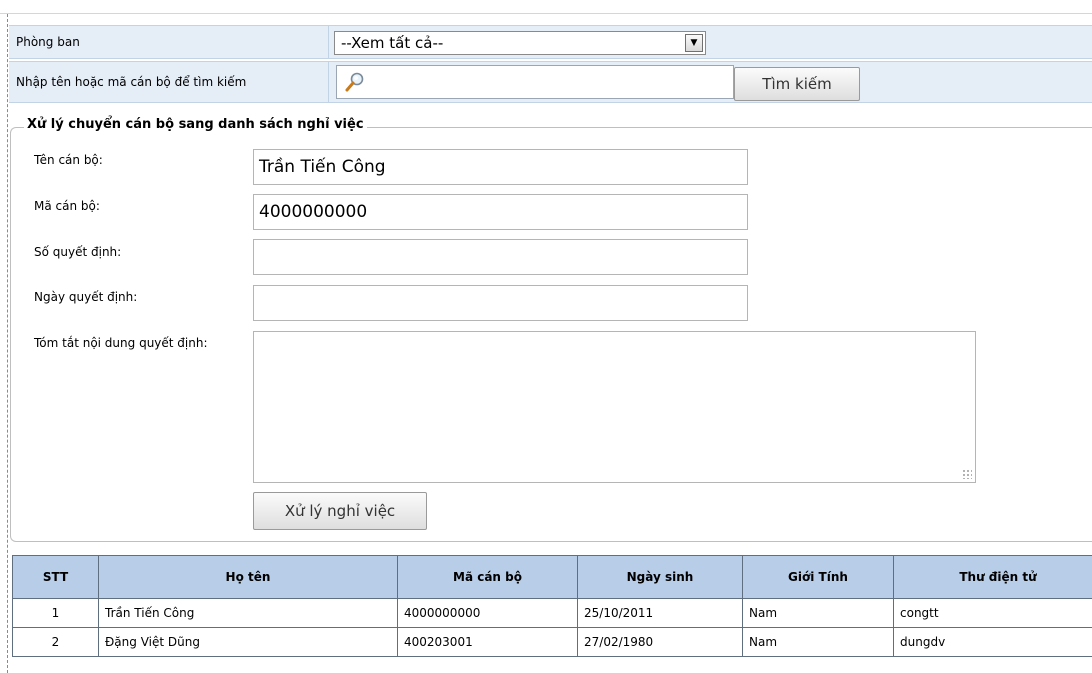 Image resolution: width=1092 pixels, height=673 pixels. Describe the element at coordinates (992, 613) in the screenshot. I see `cell-email: congtt` at that location.